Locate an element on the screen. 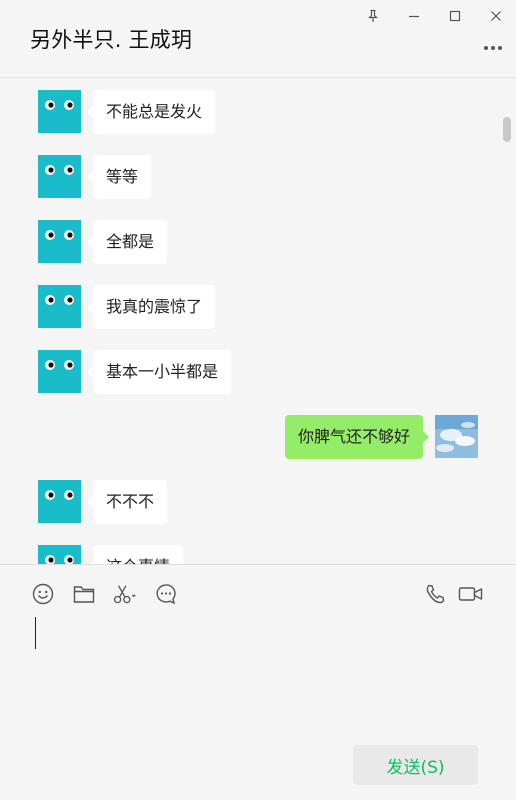  message-bubble: 这个事情 is located at coordinates (135, 554).